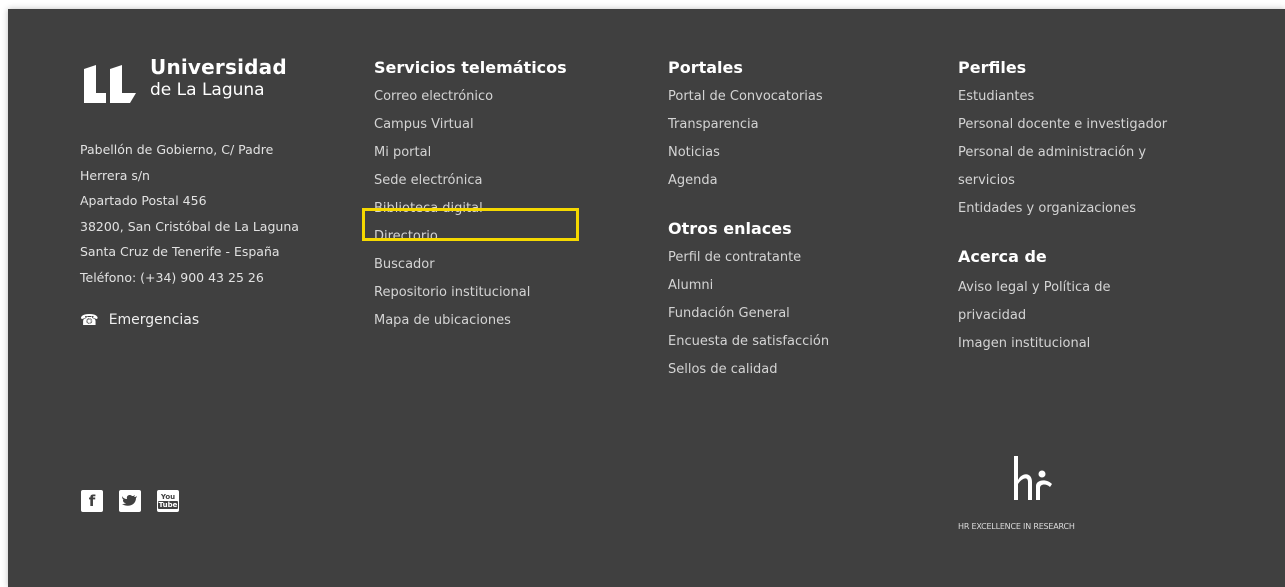  Describe the element at coordinates (748, 314) in the screenshot. I see `link-fundacion-general: Fundación General` at that location.